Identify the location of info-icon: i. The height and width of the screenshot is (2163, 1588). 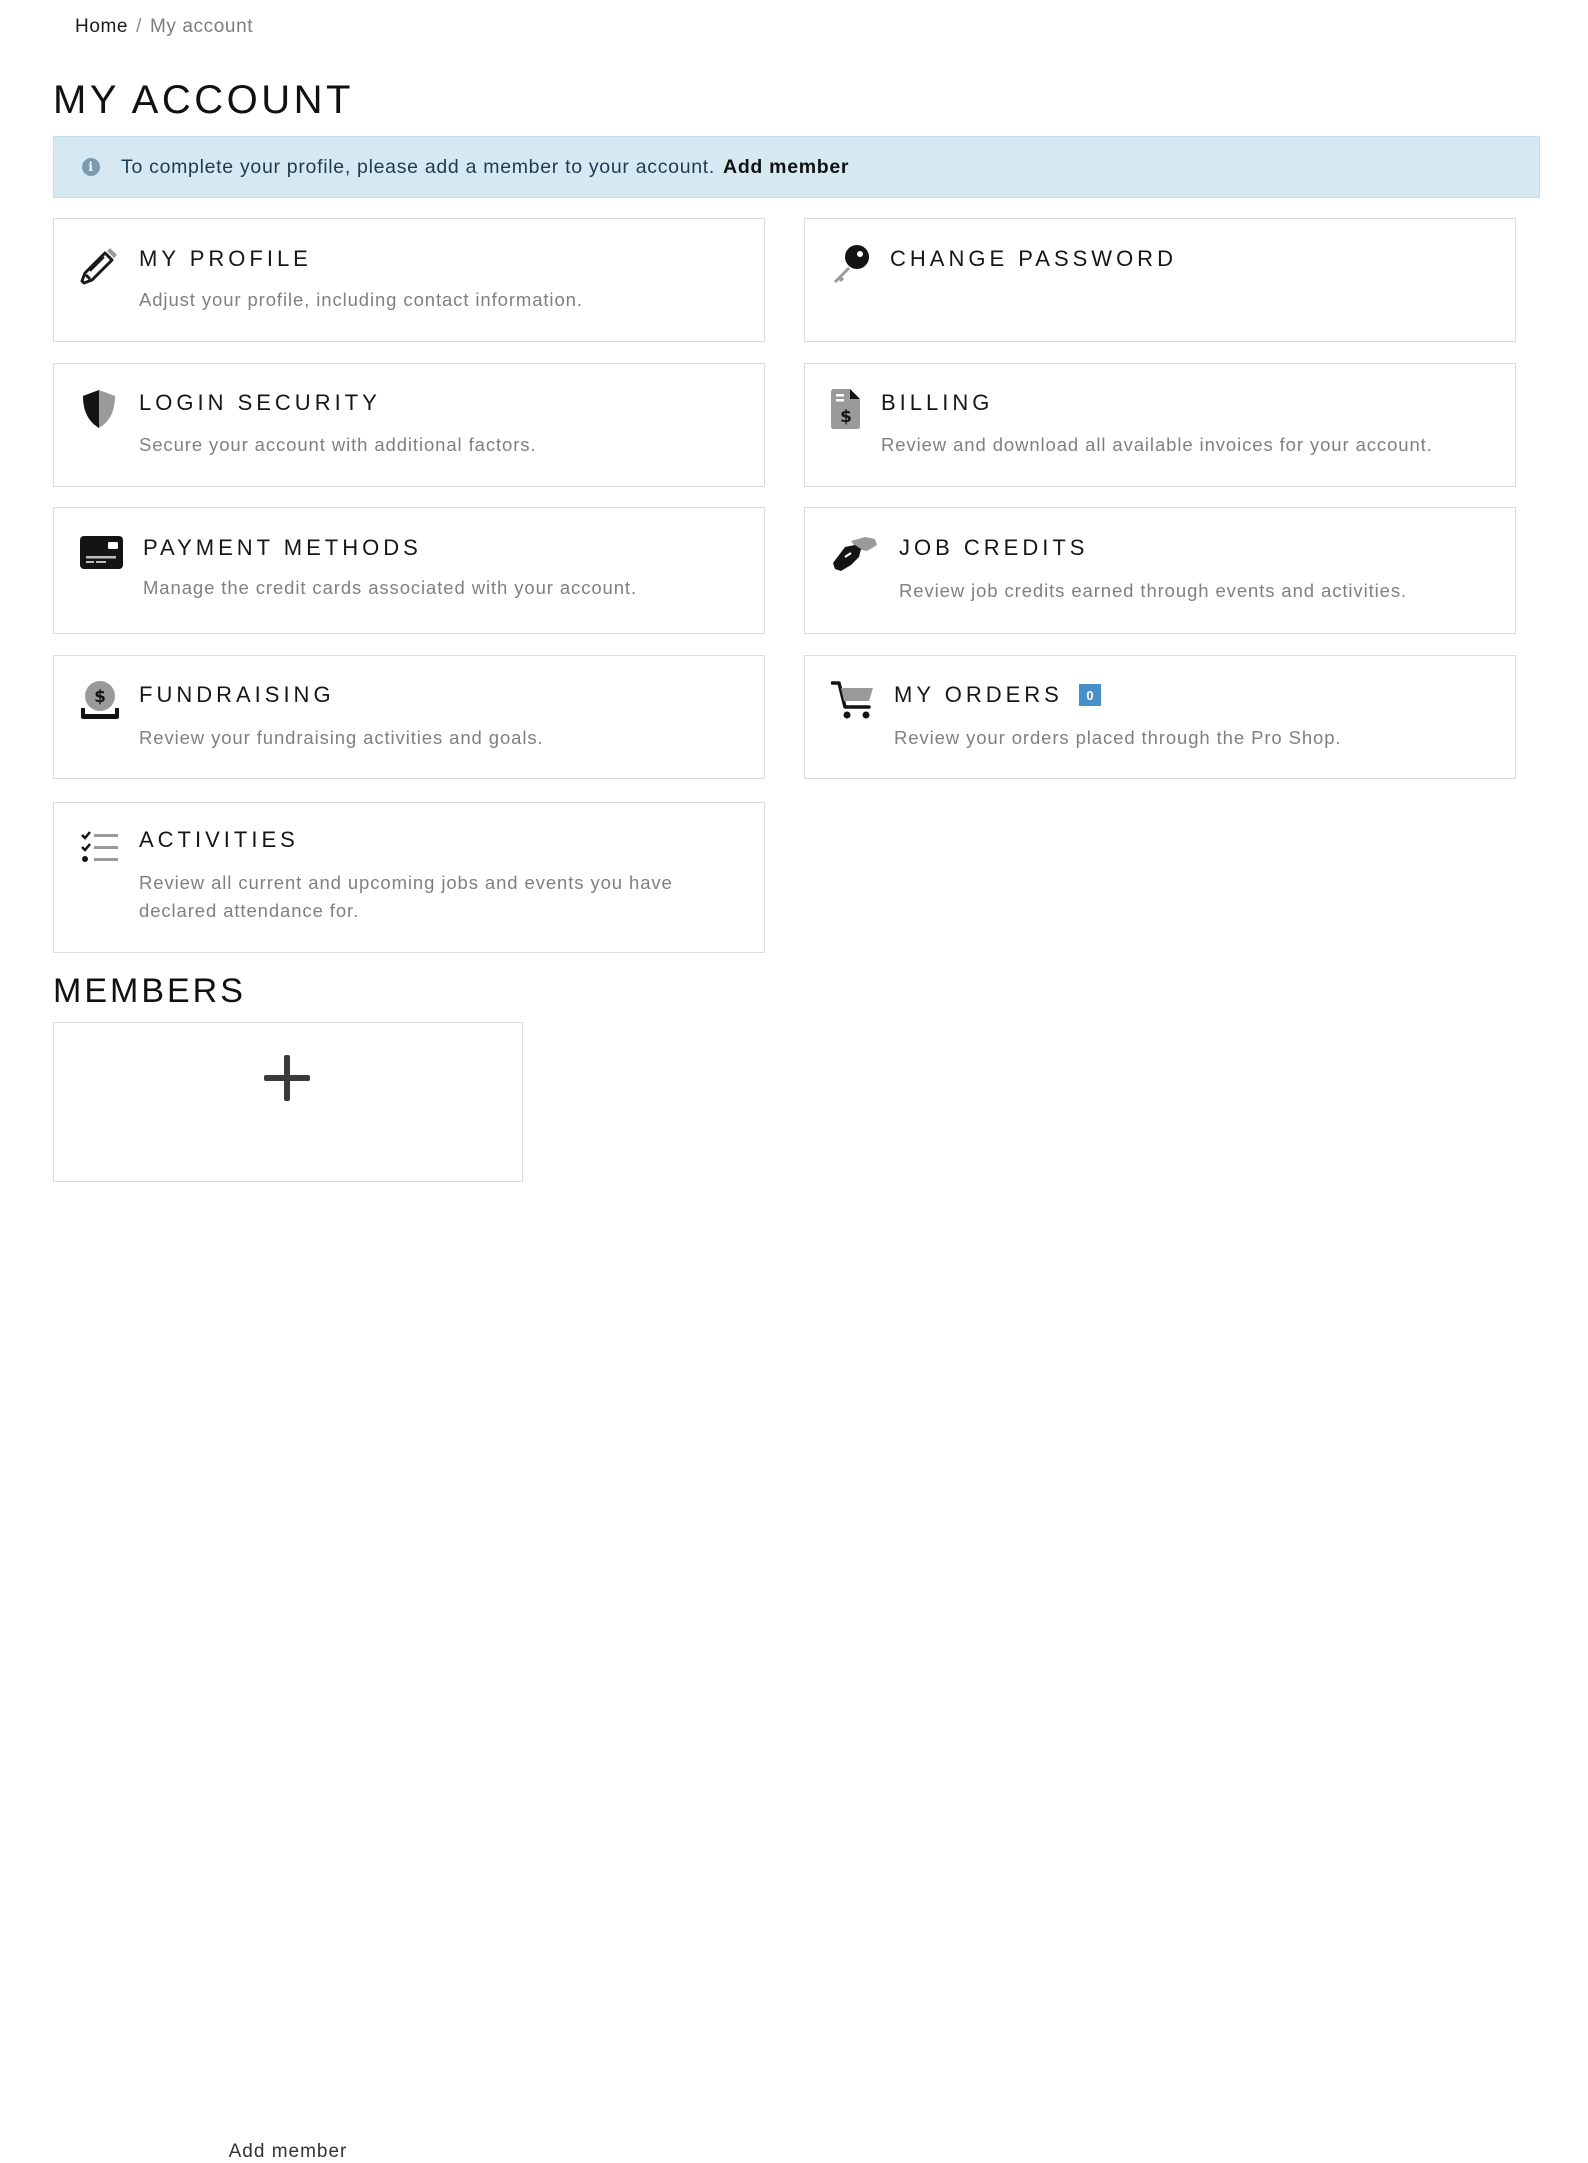
(91, 167).